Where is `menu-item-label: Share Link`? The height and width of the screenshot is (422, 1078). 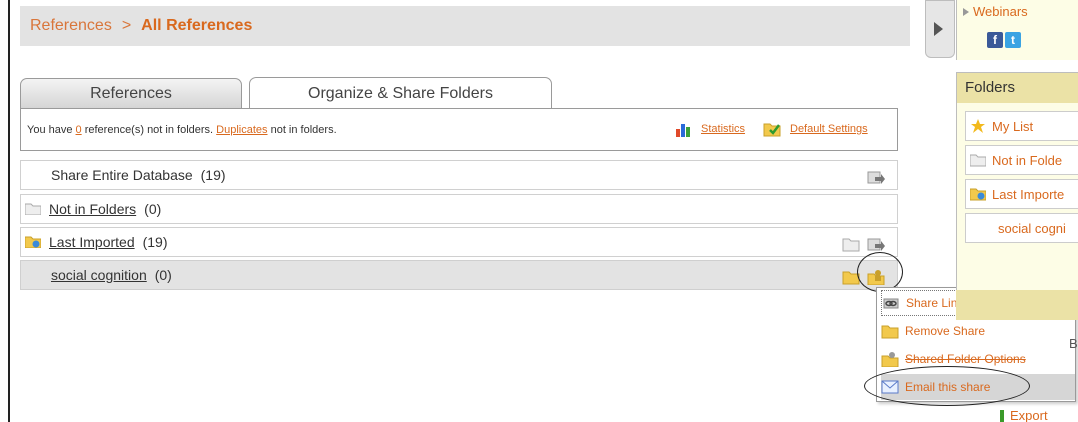 menu-item-label: Share Link is located at coordinates (935, 303).